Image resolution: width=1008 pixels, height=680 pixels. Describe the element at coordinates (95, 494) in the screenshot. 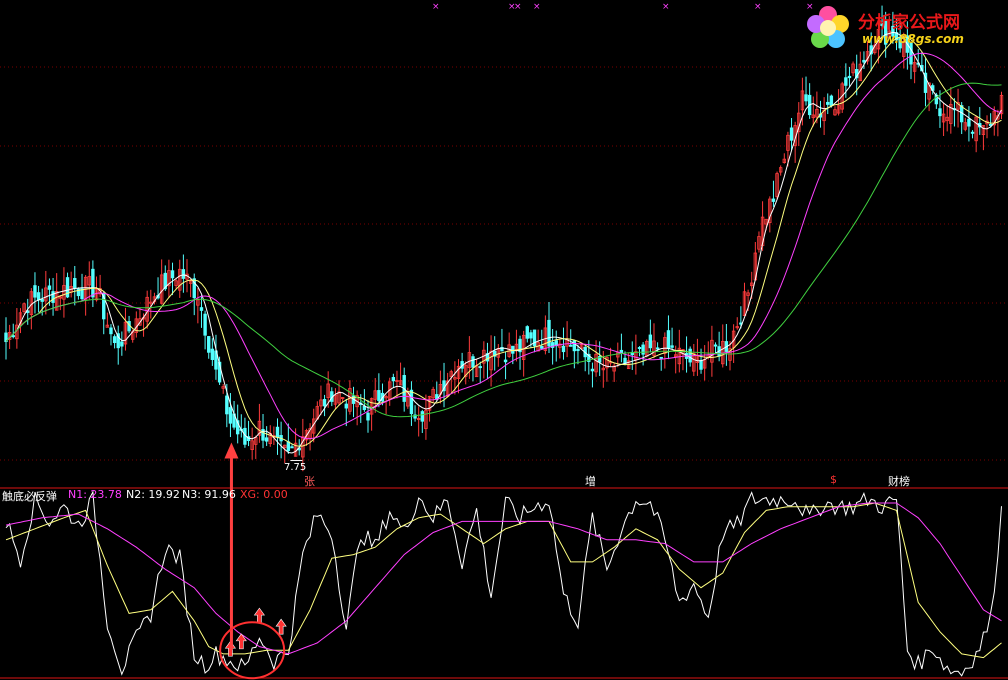

I see `indicator-n1-label: N1: 23.78` at that location.